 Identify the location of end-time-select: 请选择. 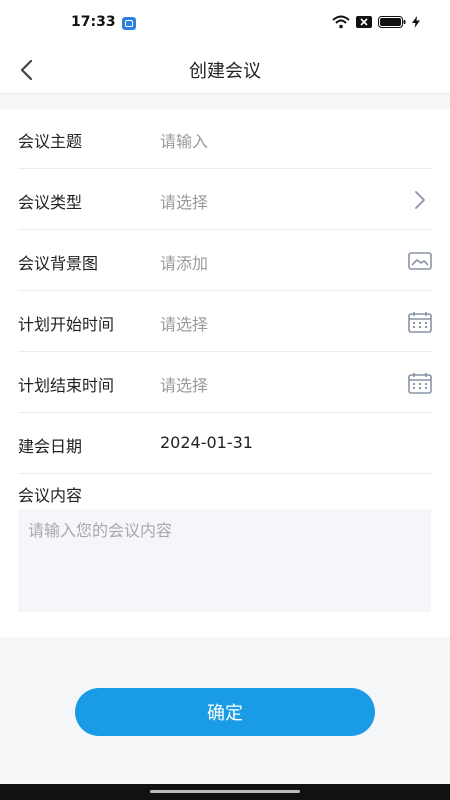
(184, 384).